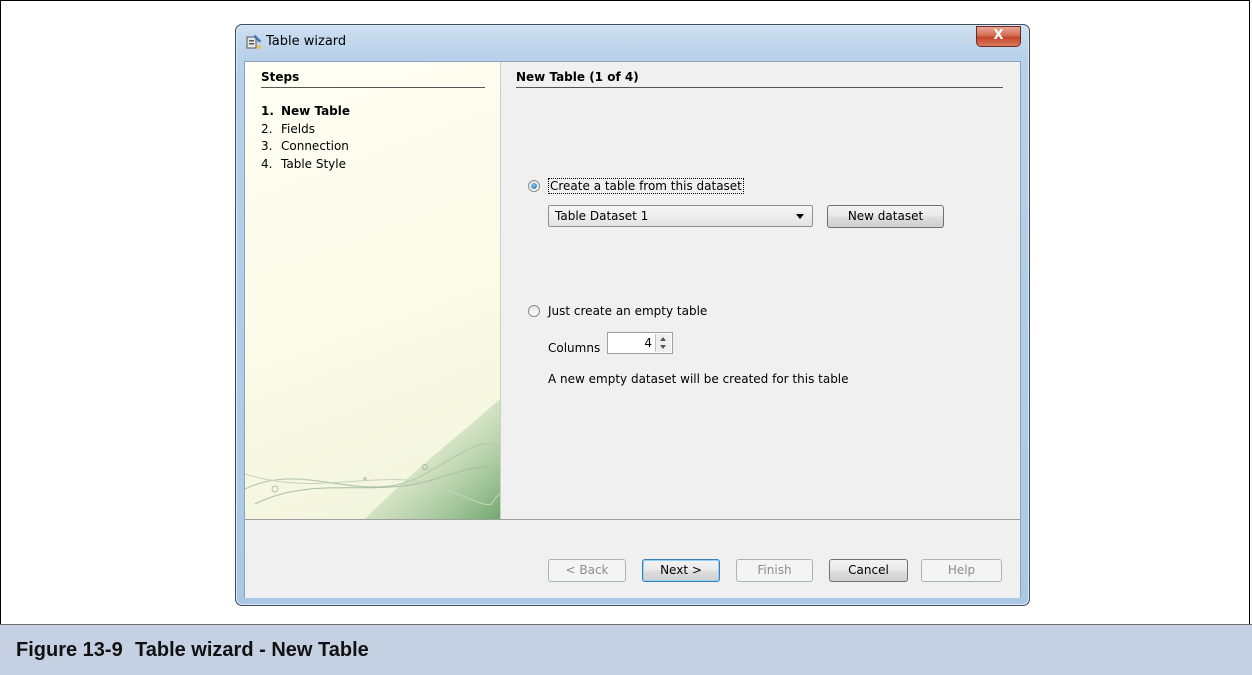  What do you see at coordinates (759, 79) in the screenshot?
I see `page-title: New Table (1 of 4)` at bounding box center [759, 79].